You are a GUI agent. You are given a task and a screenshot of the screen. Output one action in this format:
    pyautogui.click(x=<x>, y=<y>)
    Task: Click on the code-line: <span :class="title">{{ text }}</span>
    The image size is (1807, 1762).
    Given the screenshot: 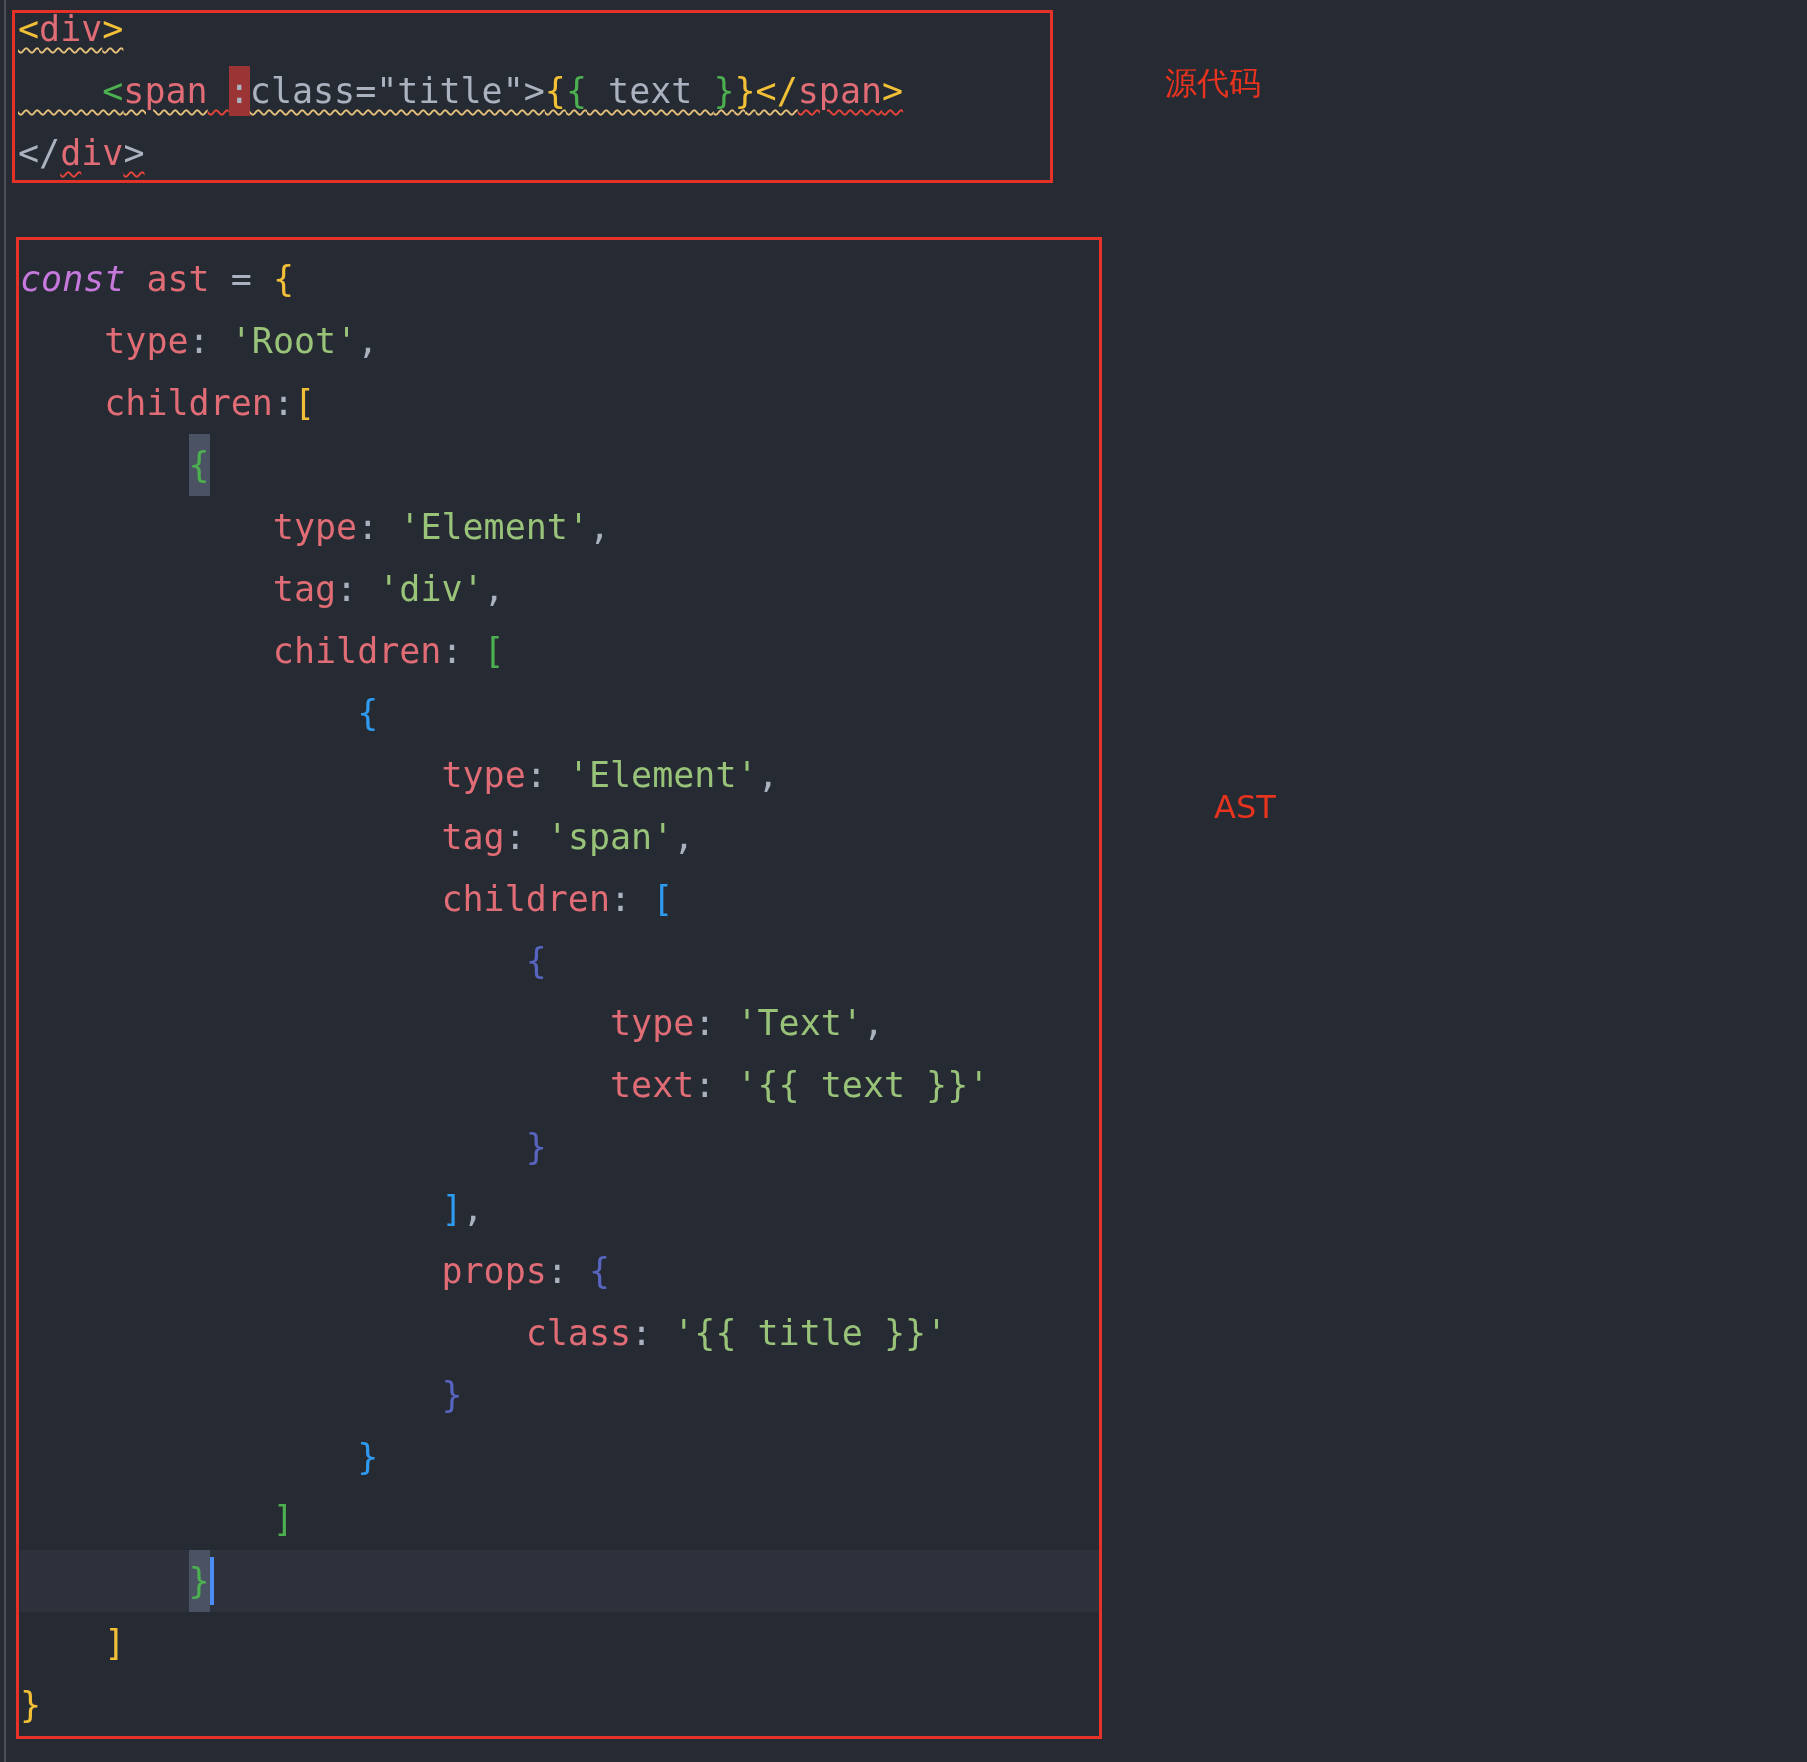 What is the action you would take?
    pyautogui.click(x=461, y=91)
    